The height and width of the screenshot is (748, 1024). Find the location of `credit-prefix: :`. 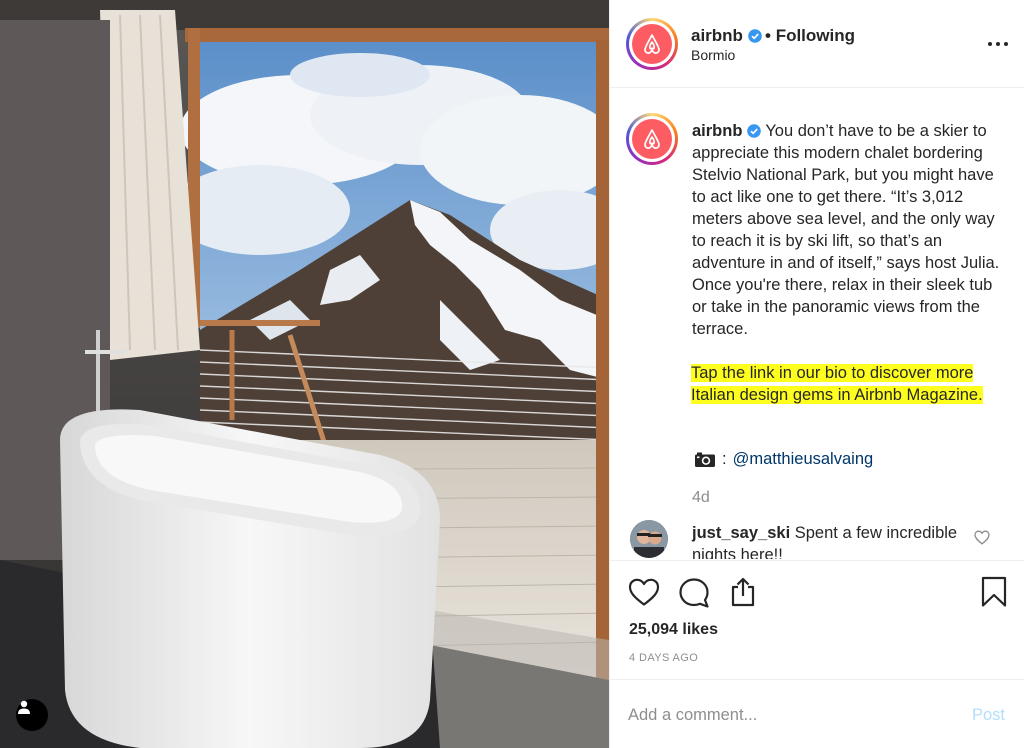

credit-prefix: : is located at coordinates (724, 459).